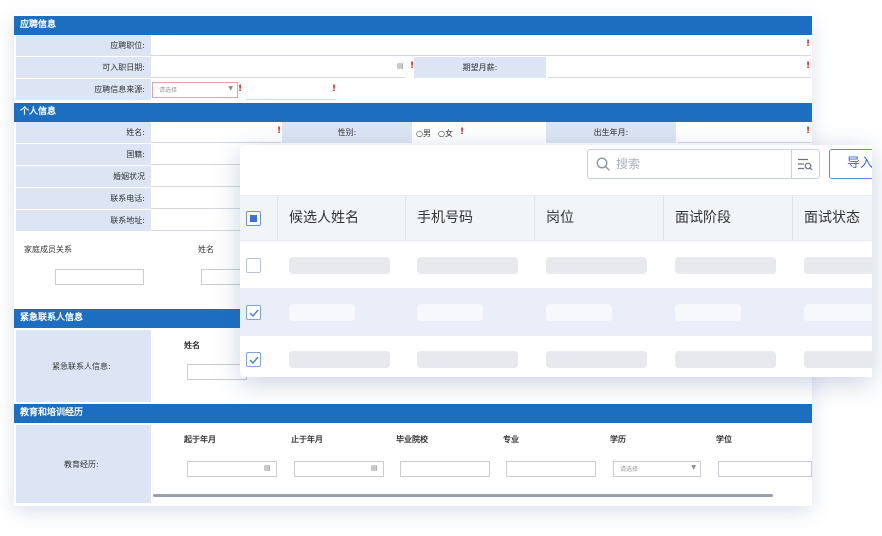 The width and height of the screenshot is (882, 536). Describe the element at coordinates (469, 218) in the screenshot. I see `column-header-phone: 手机号码` at that location.